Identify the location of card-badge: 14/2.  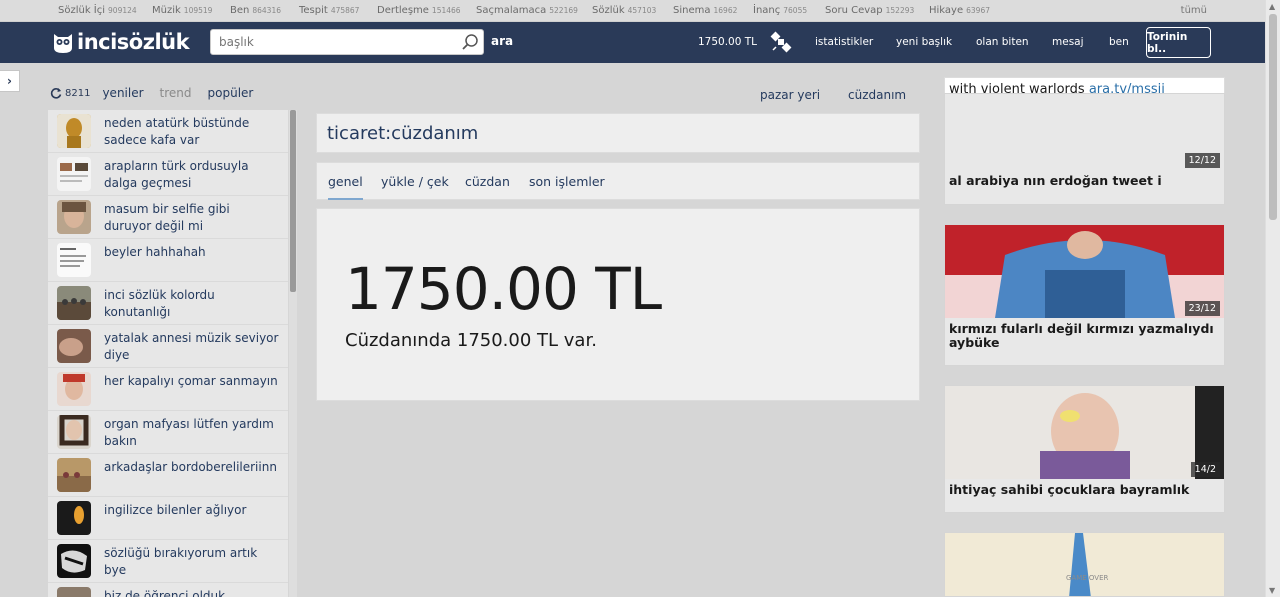
(1205, 469).